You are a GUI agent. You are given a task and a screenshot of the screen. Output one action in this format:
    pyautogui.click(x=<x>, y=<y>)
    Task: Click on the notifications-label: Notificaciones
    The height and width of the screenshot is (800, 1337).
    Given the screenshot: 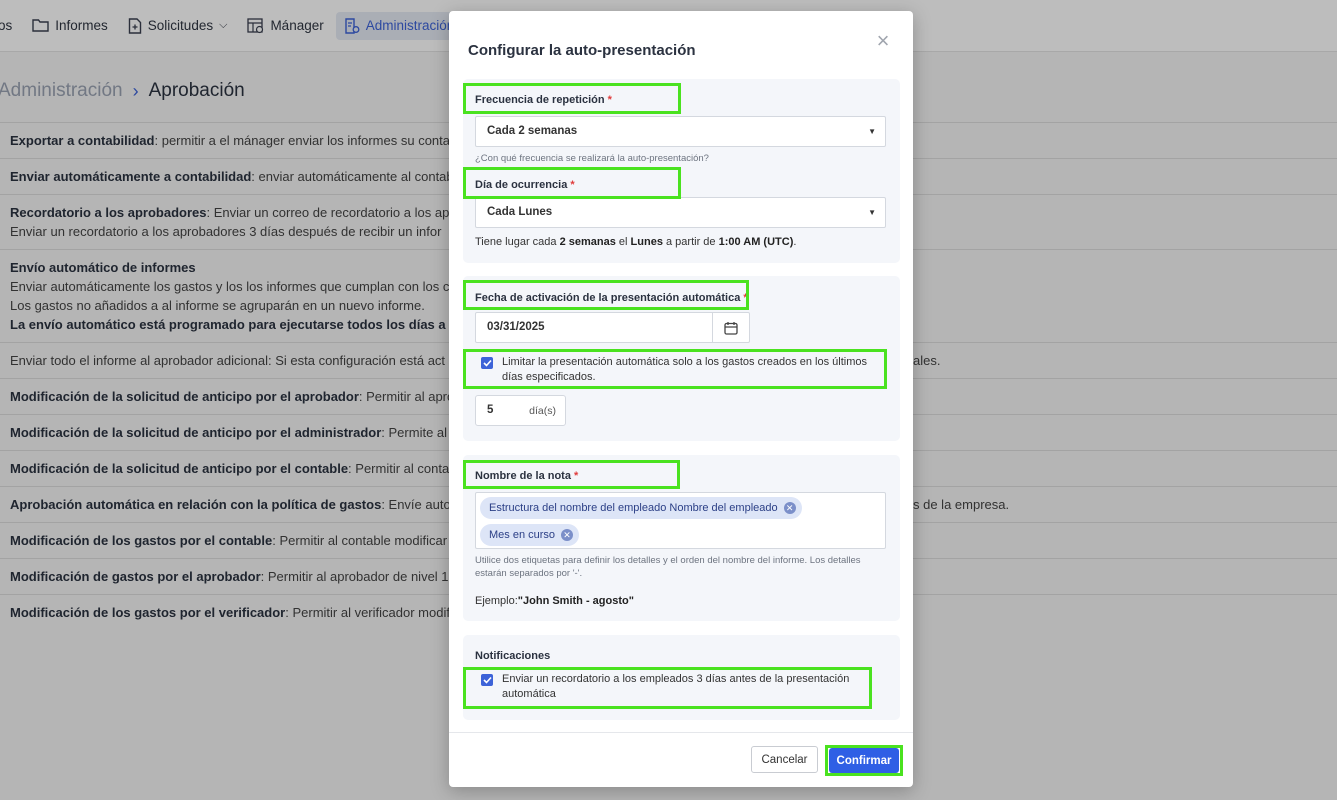 What is the action you would take?
    pyautogui.click(x=513, y=656)
    